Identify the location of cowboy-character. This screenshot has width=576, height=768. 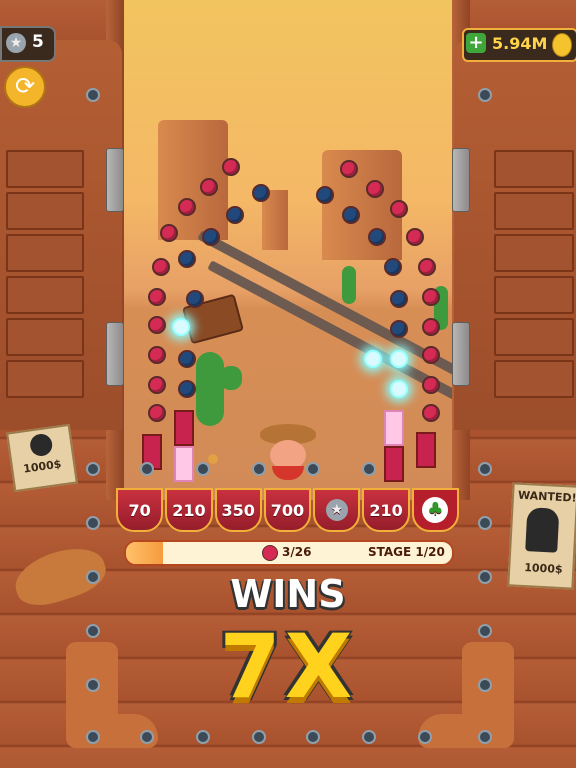
(288, 453).